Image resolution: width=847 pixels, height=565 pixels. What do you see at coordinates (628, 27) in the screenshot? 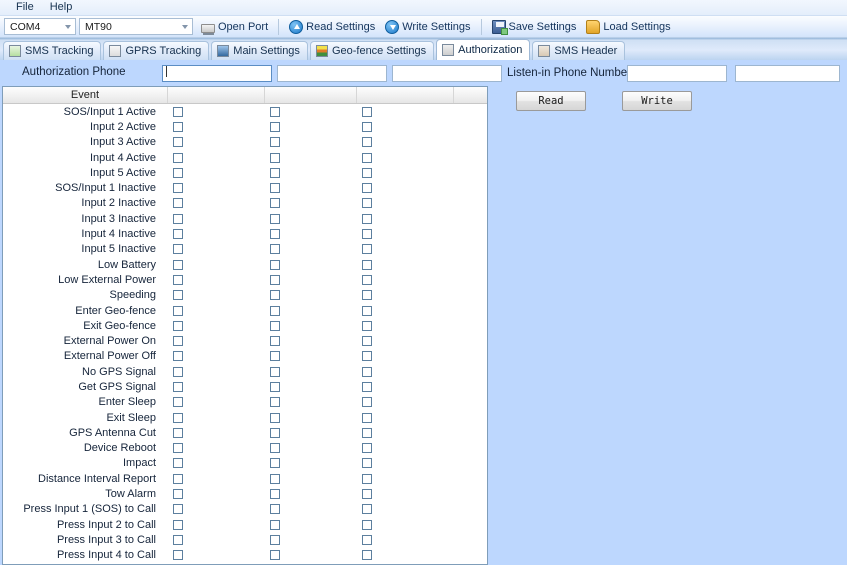
I see `load-settings-button: Load Settings` at bounding box center [628, 27].